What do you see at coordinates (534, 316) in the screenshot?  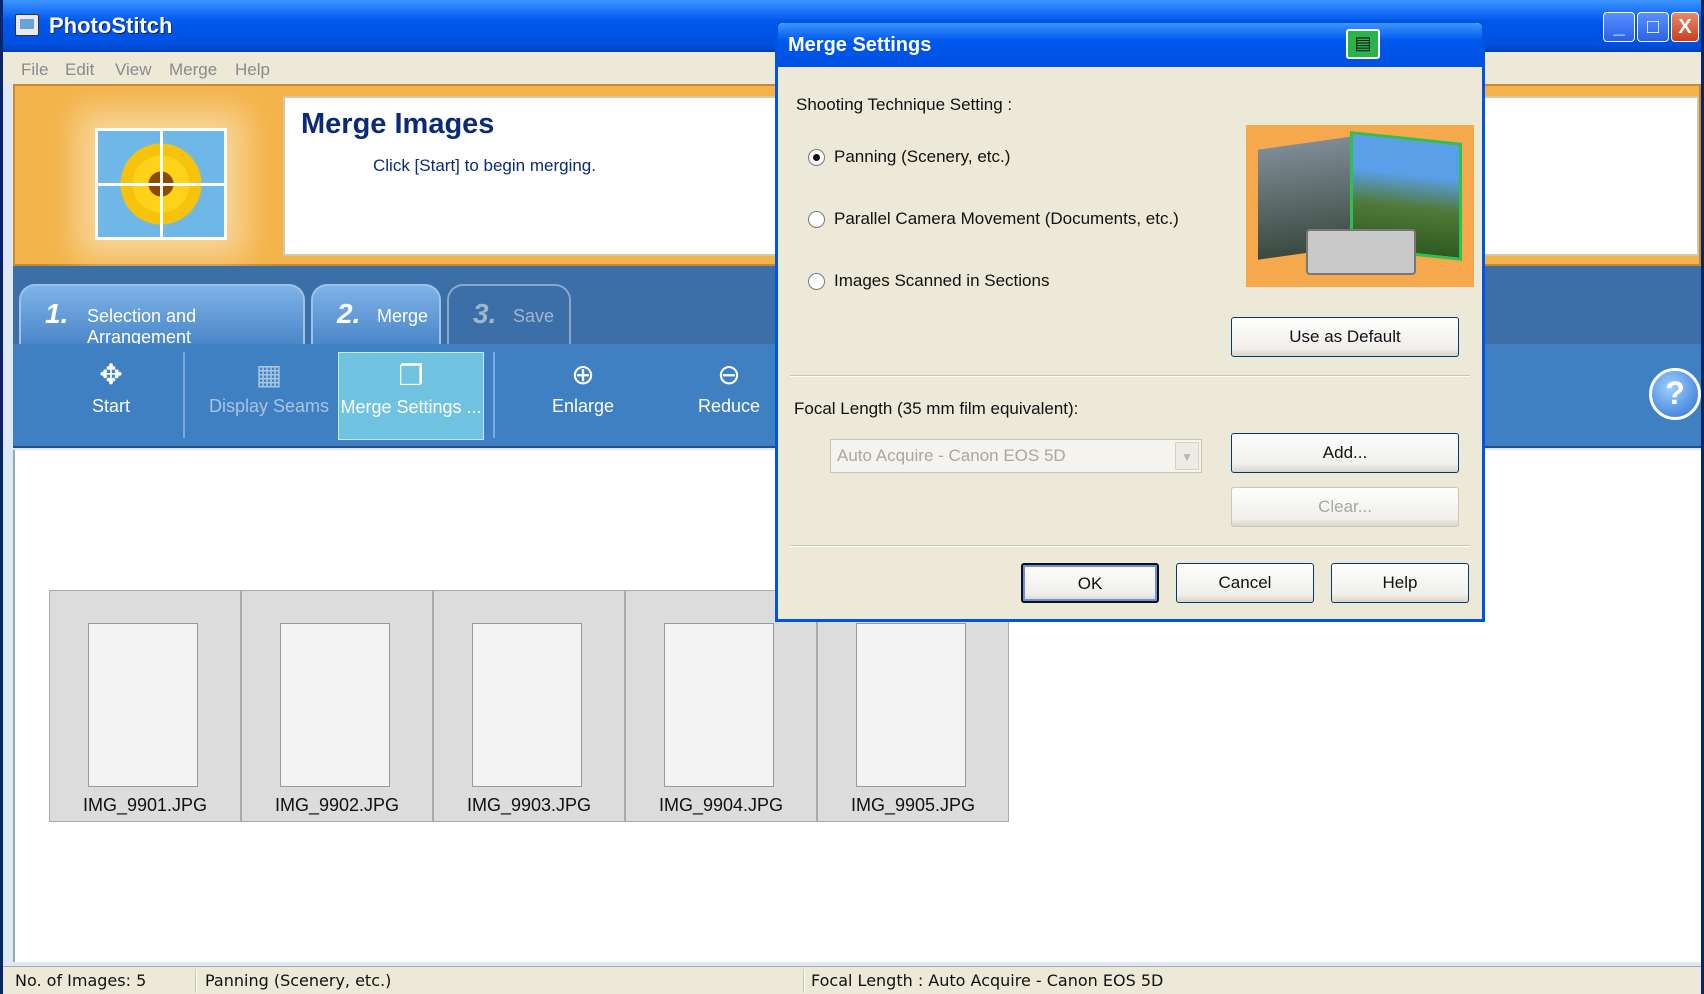 I see `tab-label: Save` at bounding box center [534, 316].